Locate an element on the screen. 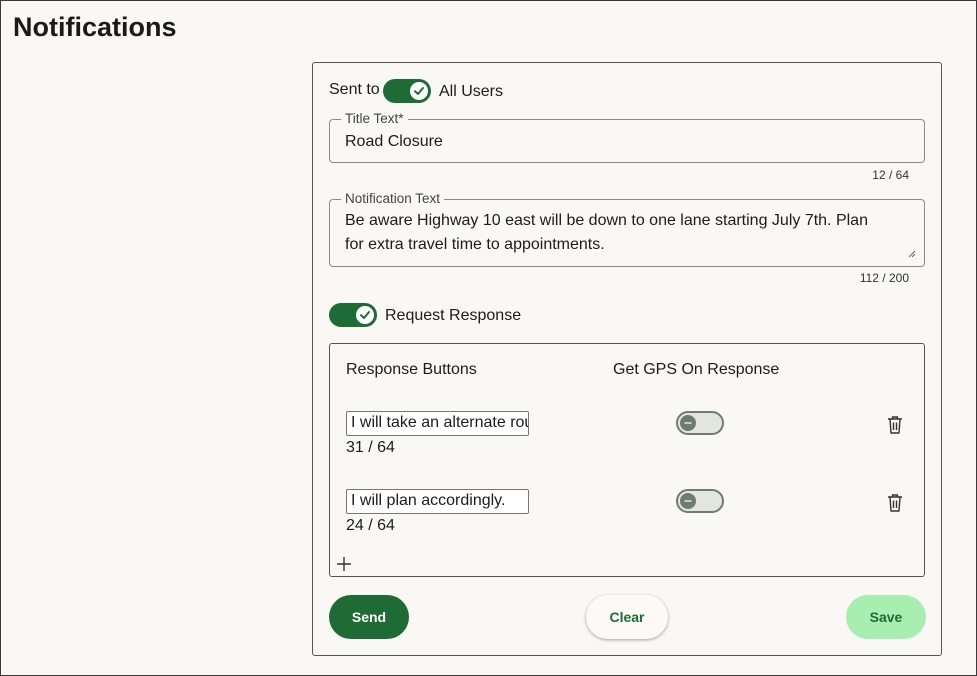 Image resolution: width=977 pixels, height=676 pixels. response-button-counter-1: 31 / 64 is located at coordinates (370, 447).